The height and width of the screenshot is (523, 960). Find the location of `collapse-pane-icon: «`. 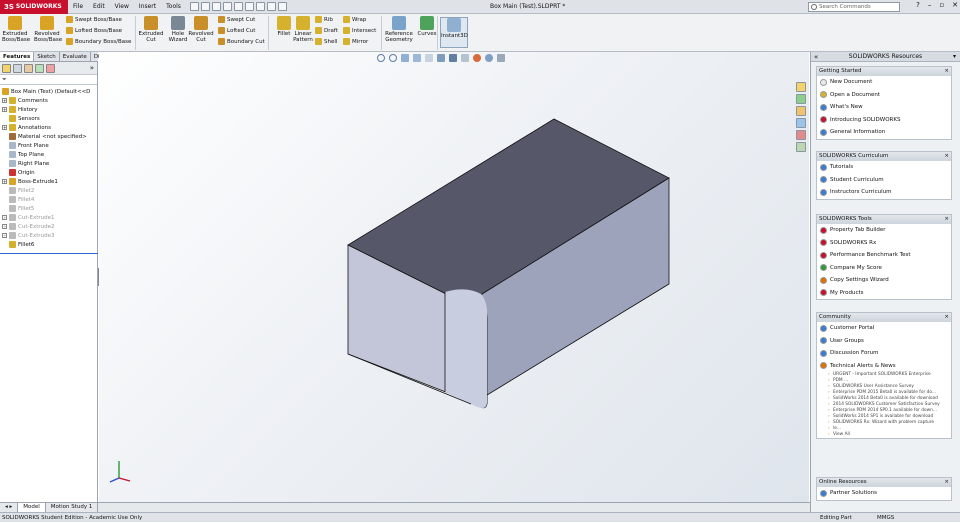

collapse-pane-icon: « is located at coordinates (816, 57).